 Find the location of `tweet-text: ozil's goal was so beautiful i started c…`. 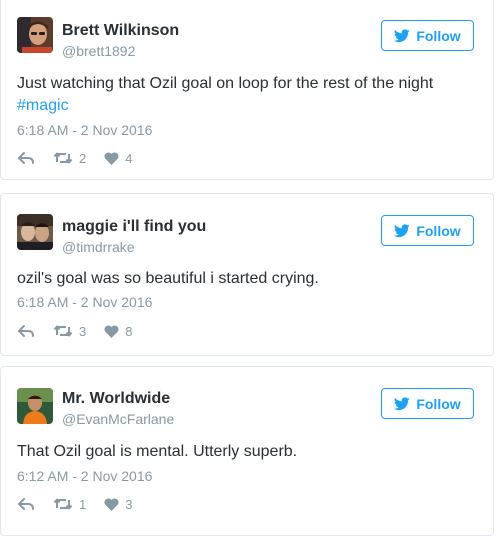

tweet-text: ozil's goal was so beautiful i started c… is located at coordinates (168, 278).